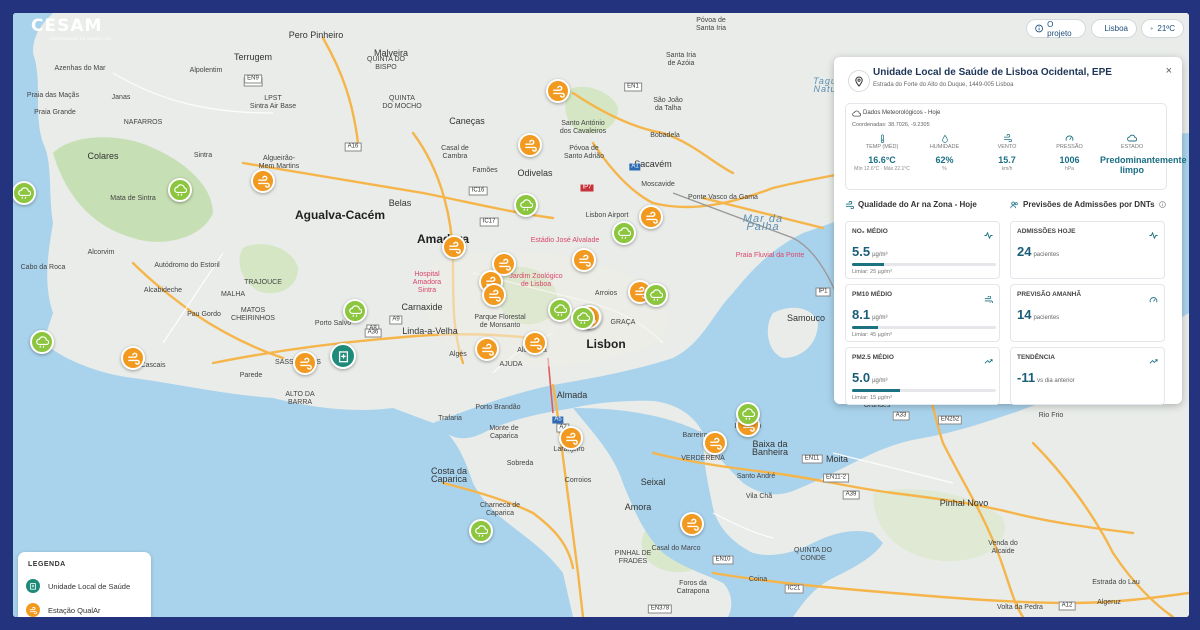 This screenshot has width=1200, height=630. I want to click on trending-up-icon, so click(1153, 358).